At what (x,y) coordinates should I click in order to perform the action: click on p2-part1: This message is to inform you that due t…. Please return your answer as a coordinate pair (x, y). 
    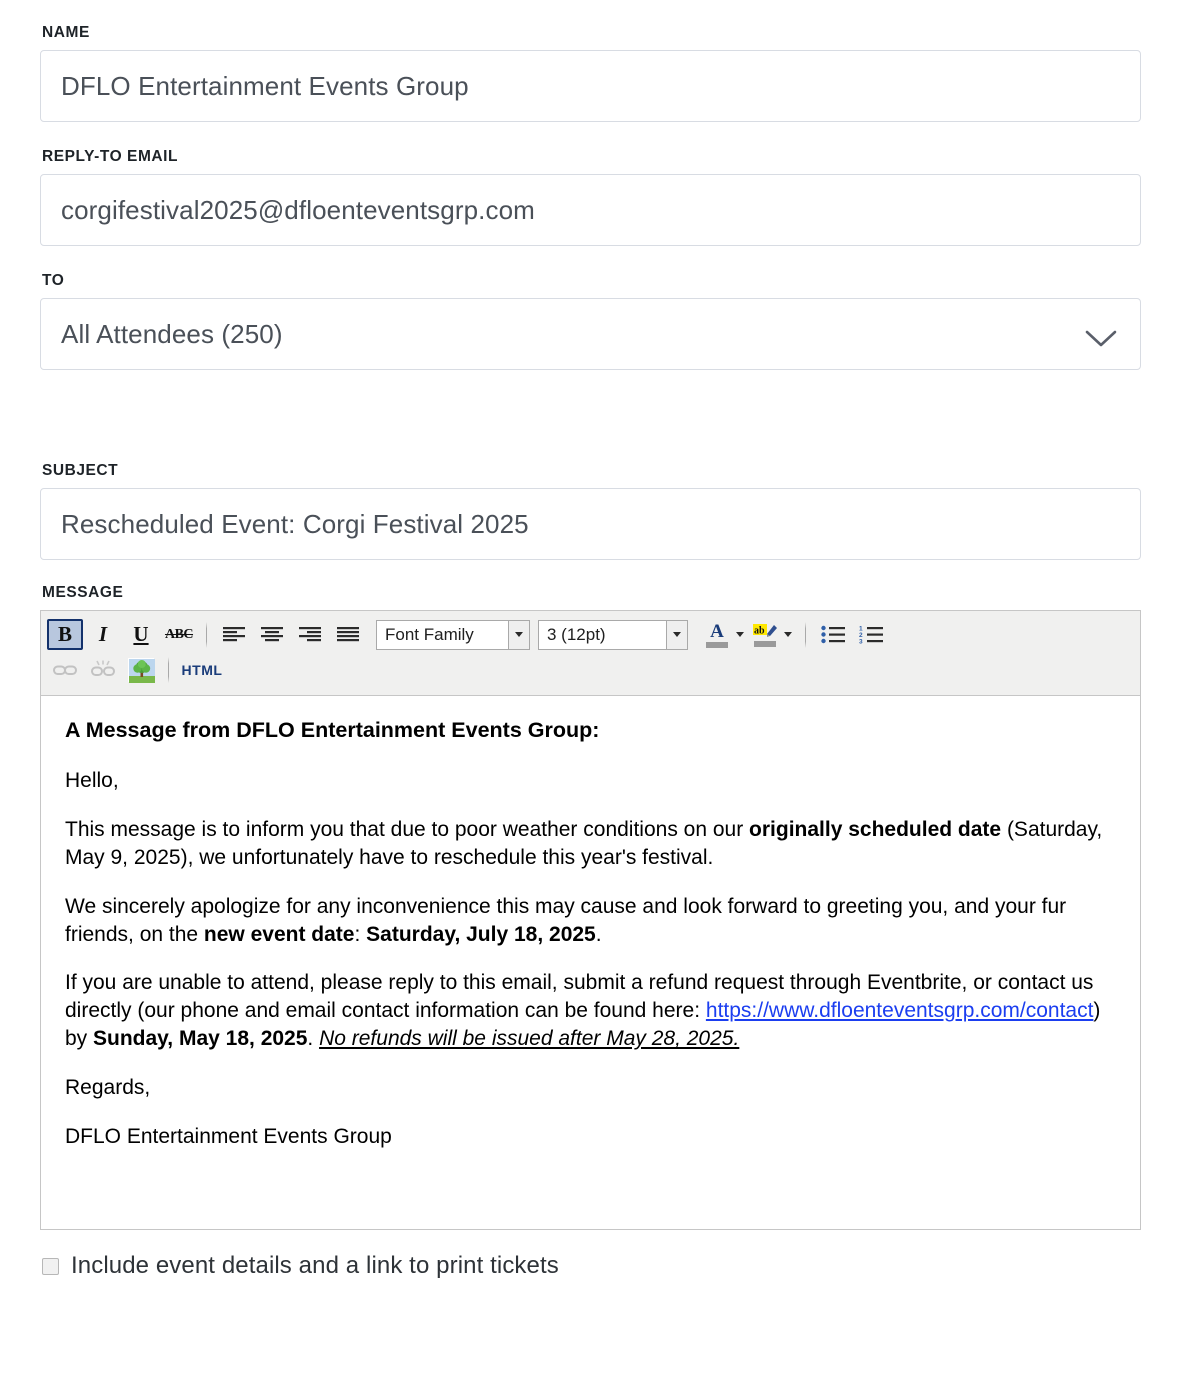
    Looking at the image, I should click on (407, 829).